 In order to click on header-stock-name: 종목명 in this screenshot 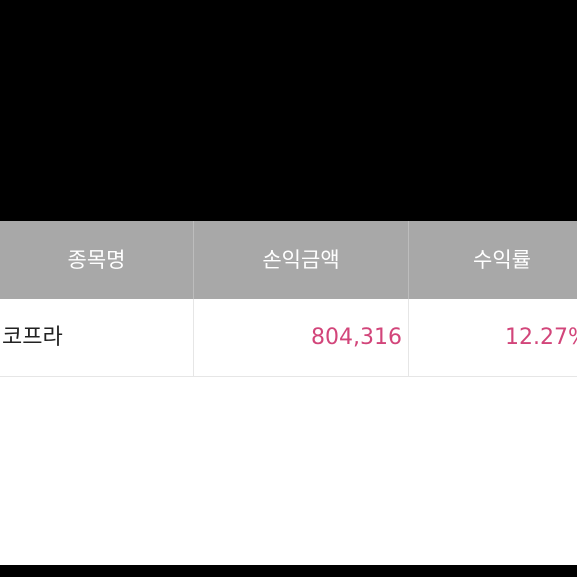, I will do `click(96, 260)`.